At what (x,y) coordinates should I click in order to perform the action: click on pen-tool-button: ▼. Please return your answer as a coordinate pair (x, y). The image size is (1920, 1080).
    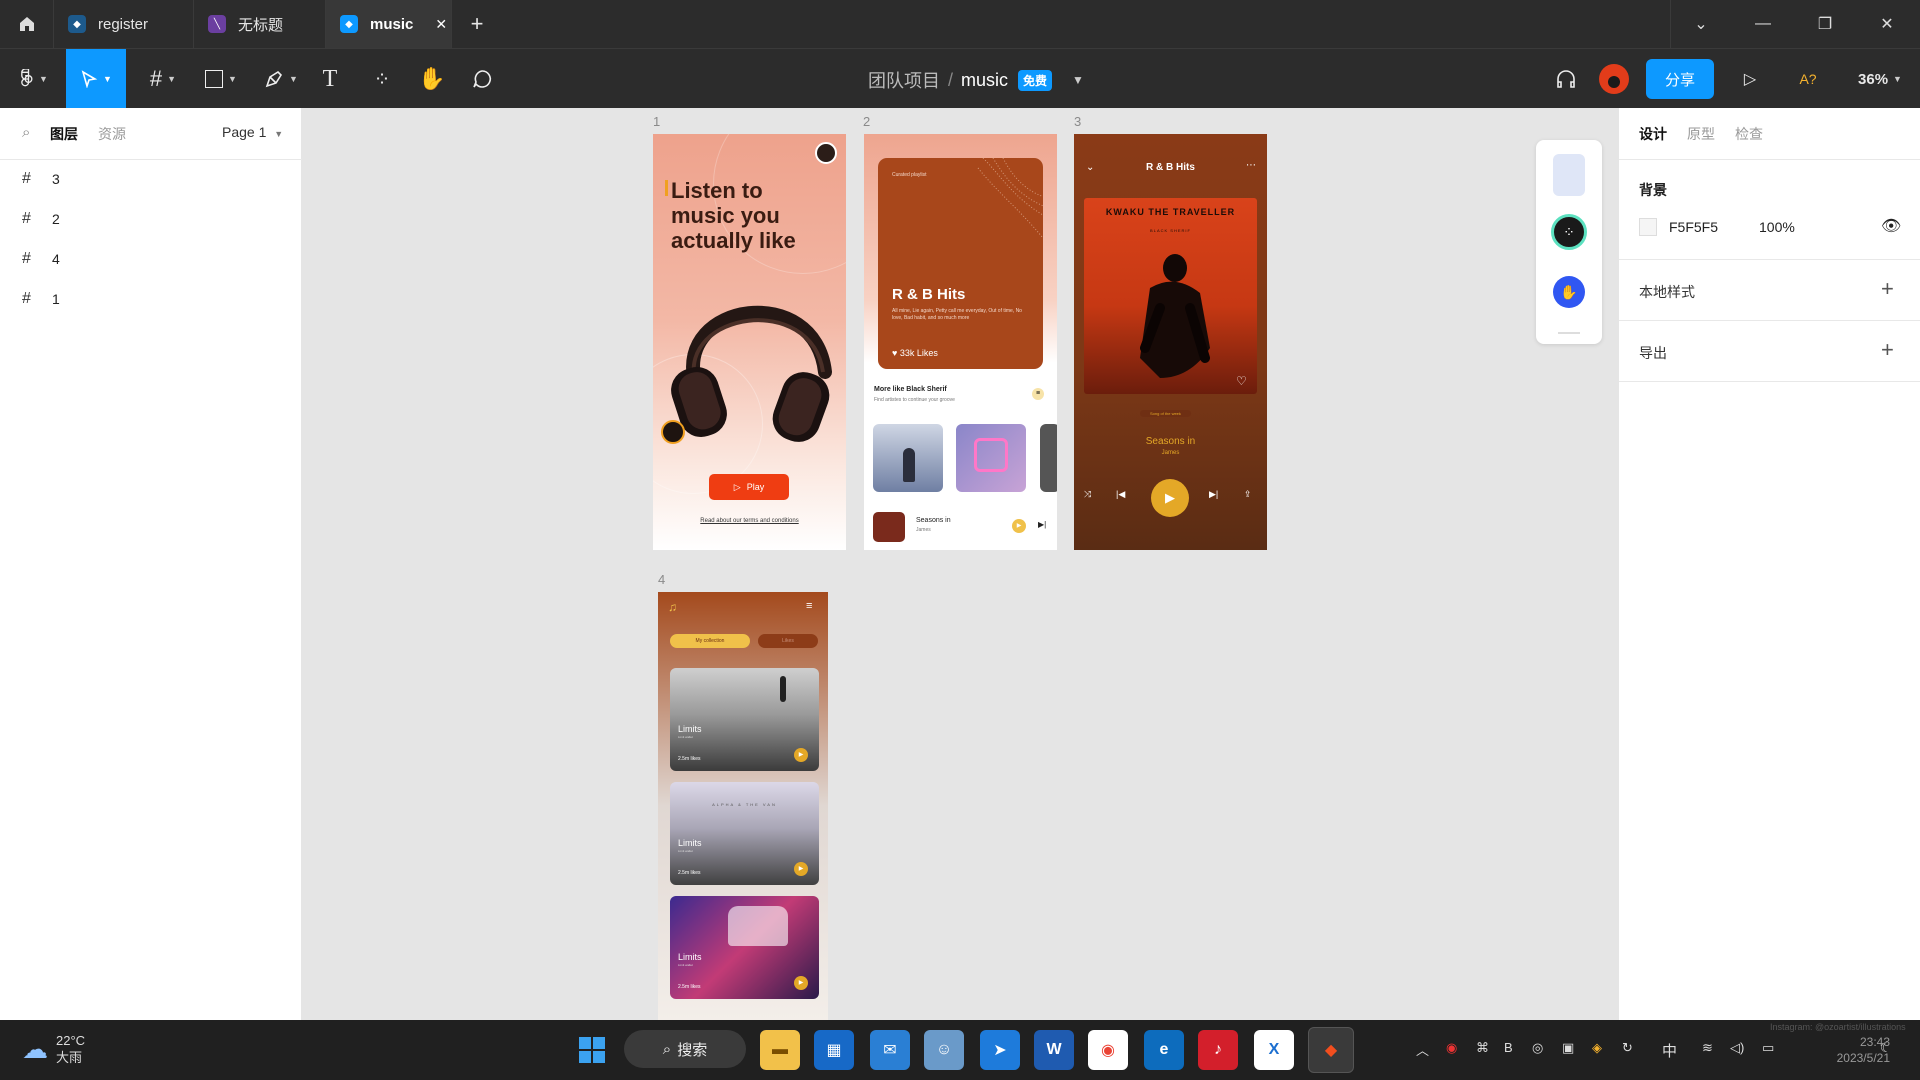
    Looking at the image, I should click on (281, 79).